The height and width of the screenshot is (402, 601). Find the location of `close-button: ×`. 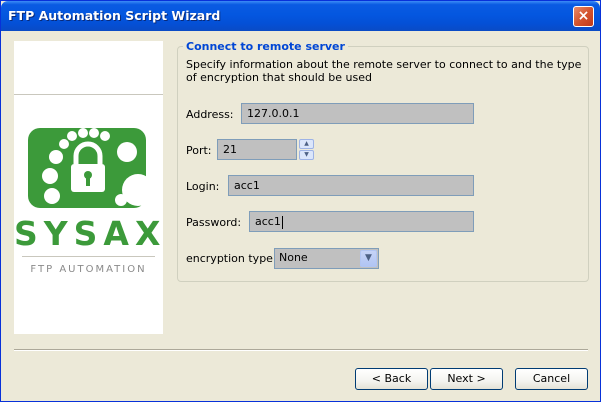

close-button: × is located at coordinates (583, 16).